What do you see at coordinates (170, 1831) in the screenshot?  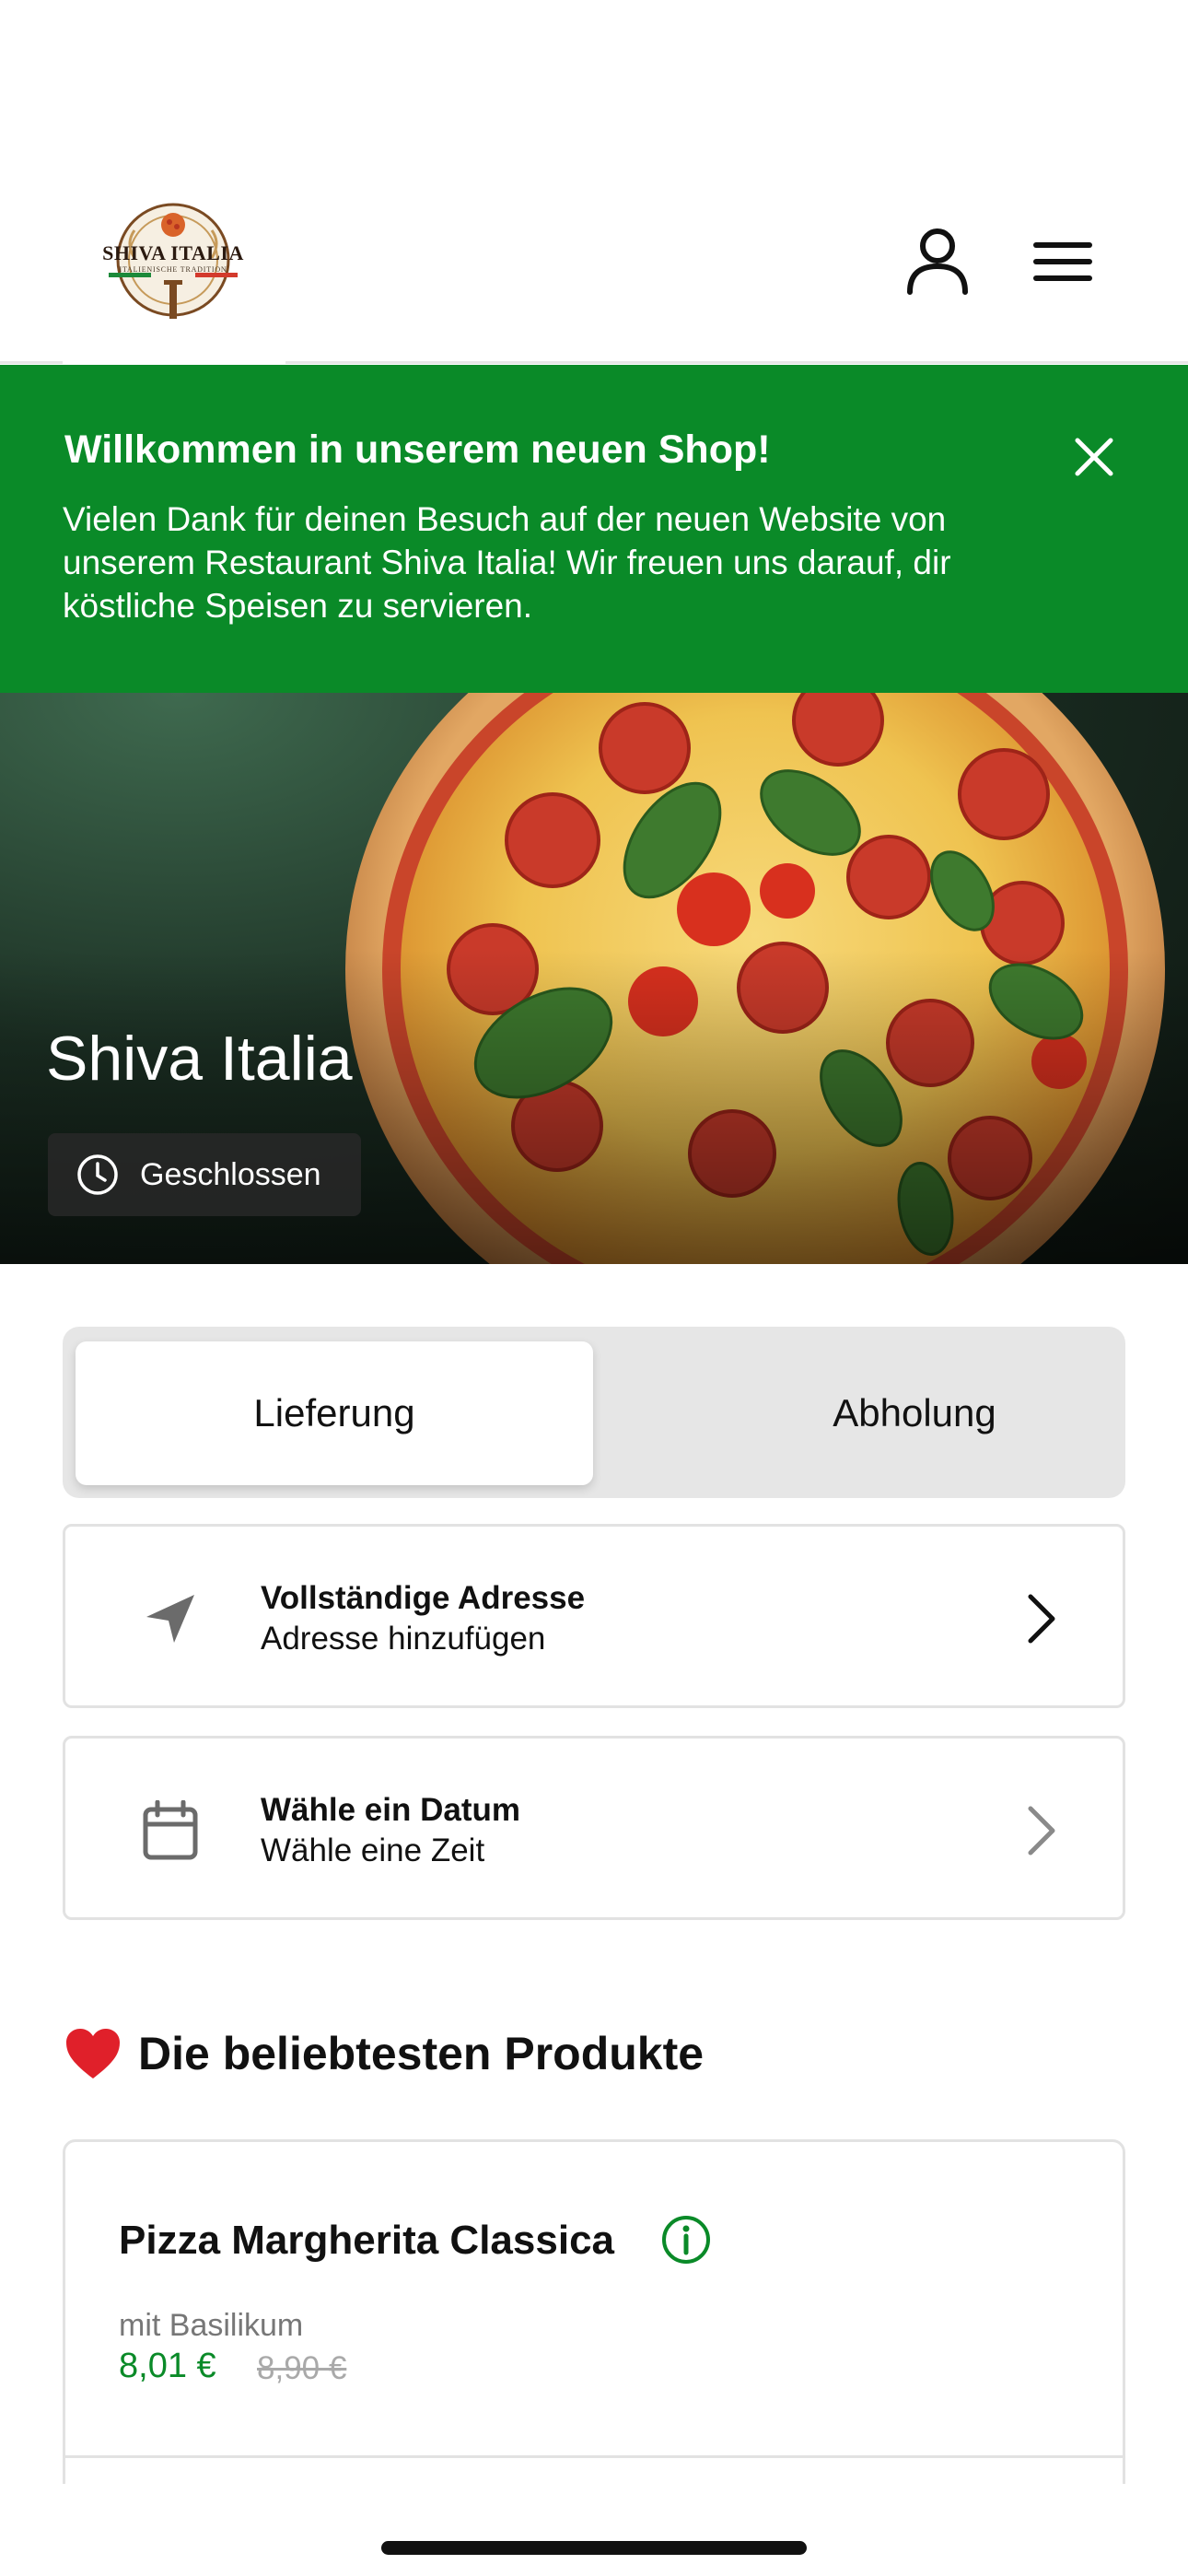 I see `calendar-icon` at bounding box center [170, 1831].